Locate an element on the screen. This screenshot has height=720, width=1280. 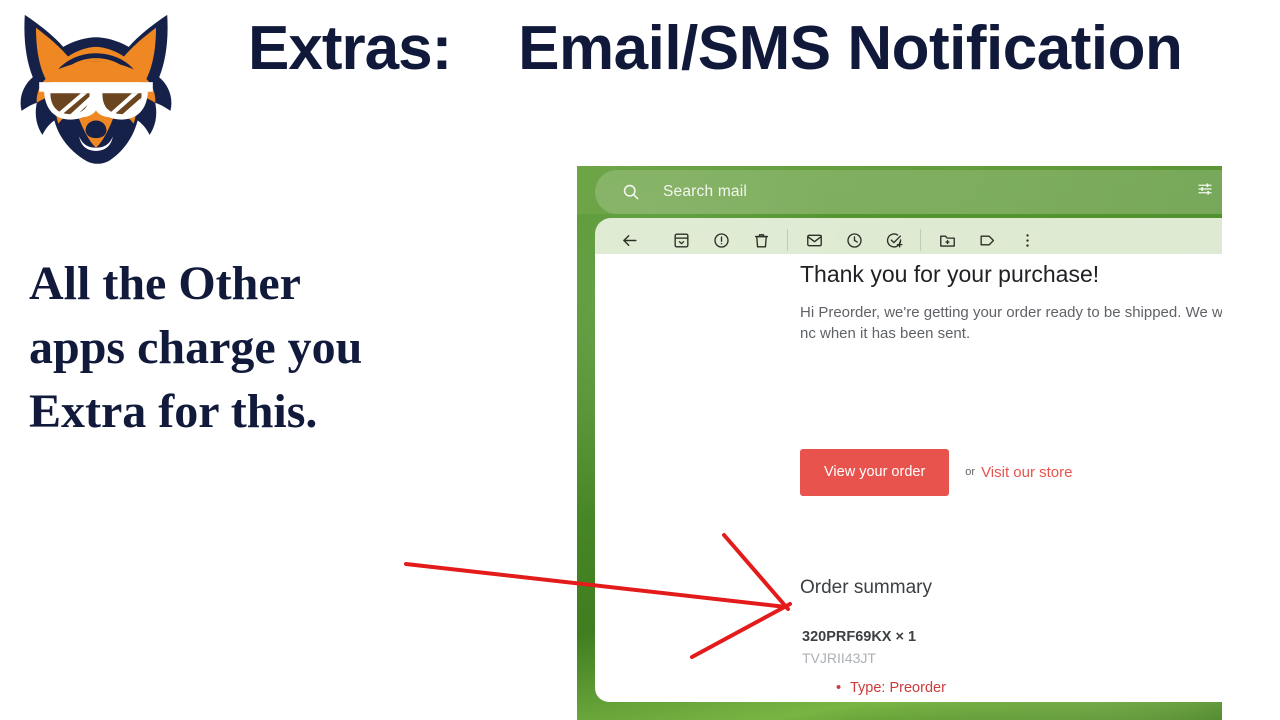
search-input: Search mail is located at coordinates (908, 192).